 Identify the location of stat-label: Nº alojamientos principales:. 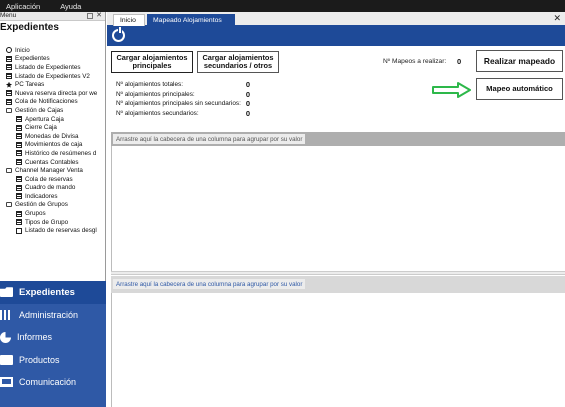
(155, 94).